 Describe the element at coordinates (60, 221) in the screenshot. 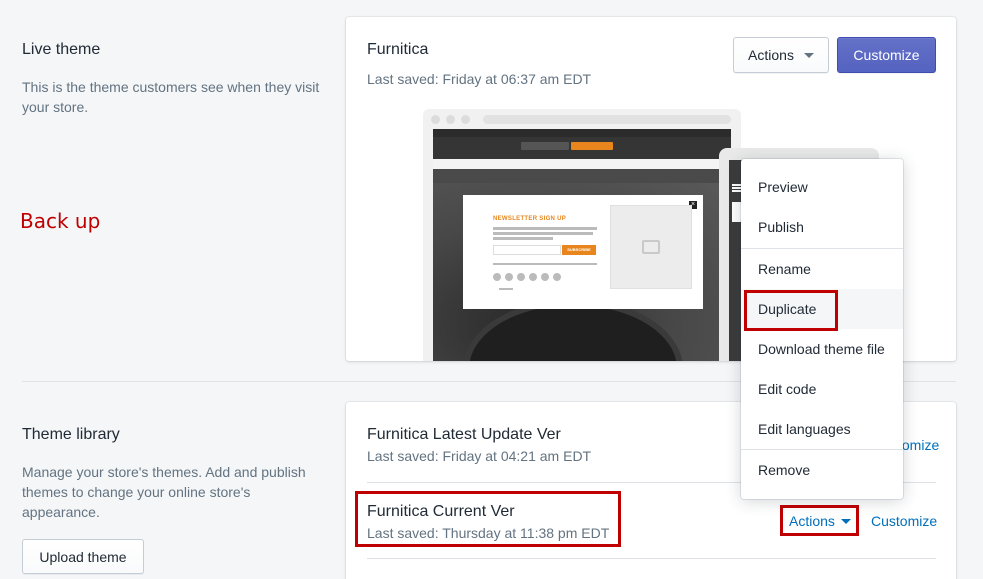

I see `back-up-annotation: Back up` at that location.